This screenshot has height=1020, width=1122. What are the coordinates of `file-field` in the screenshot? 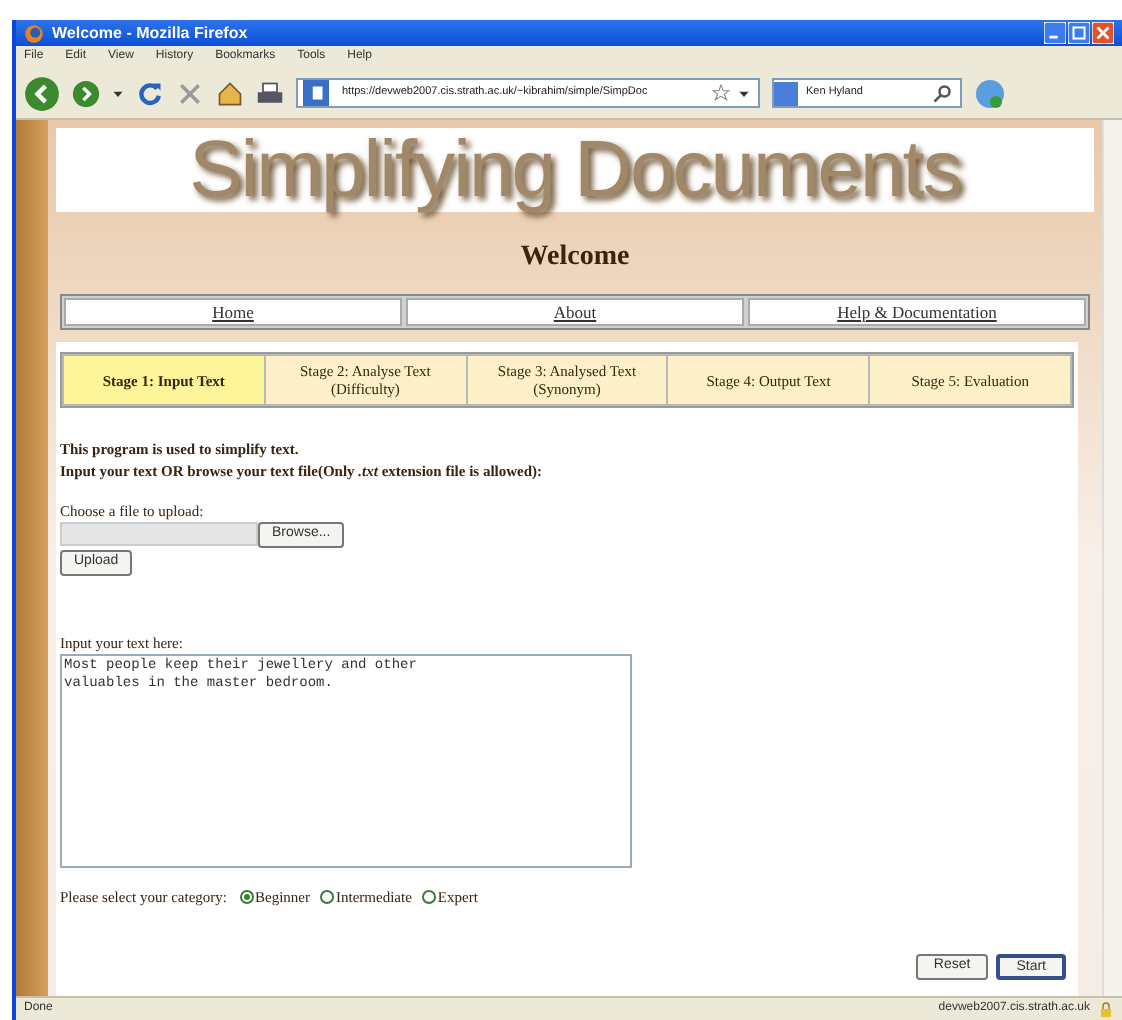 It's located at (159, 534).